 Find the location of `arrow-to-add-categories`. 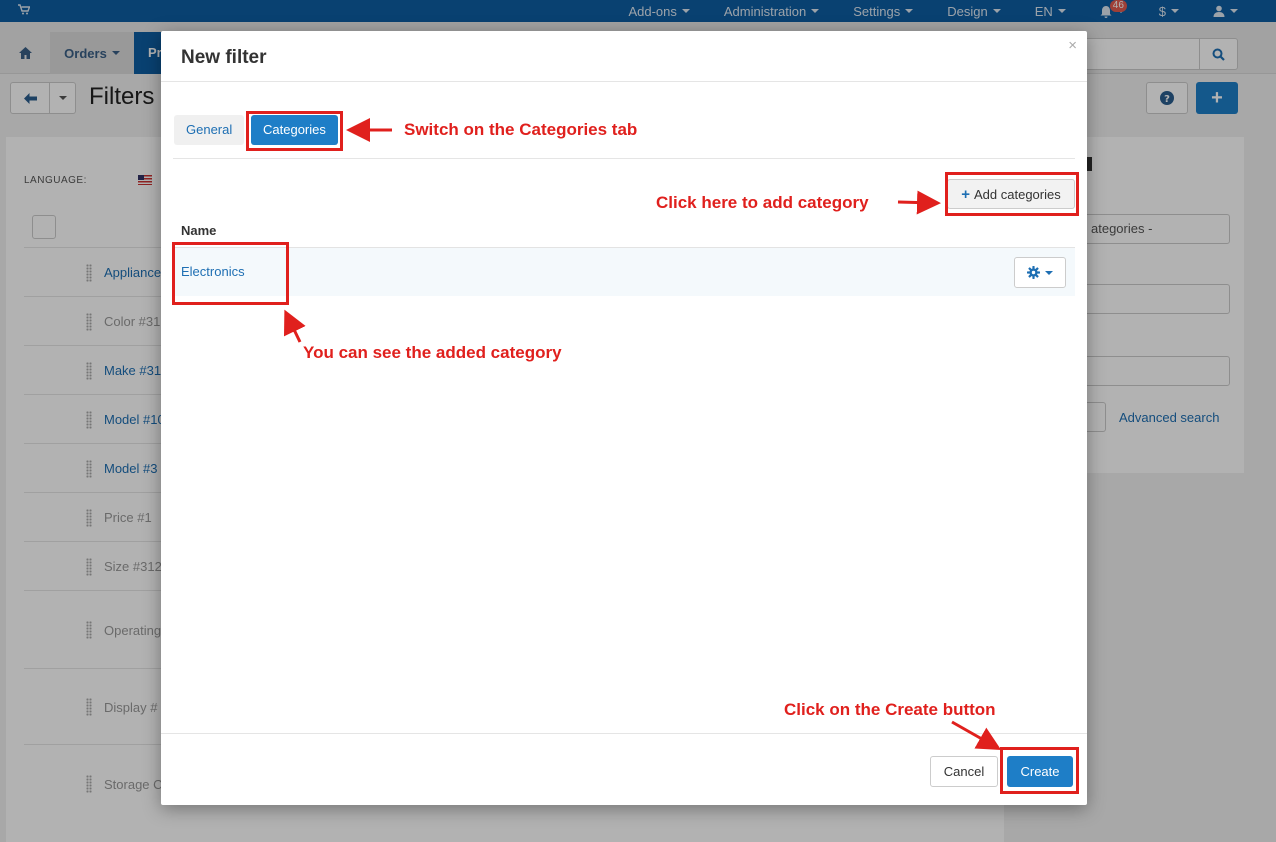

arrow-to-add-categories is located at coordinates (919, 202).